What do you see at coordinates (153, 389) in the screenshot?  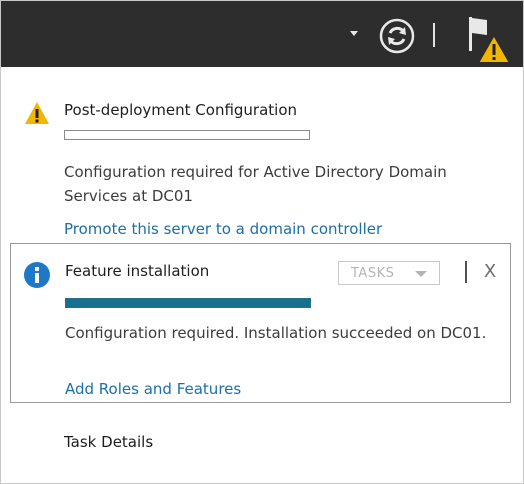 I see `add-roles-features-link: Add Roles and Features` at bounding box center [153, 389].